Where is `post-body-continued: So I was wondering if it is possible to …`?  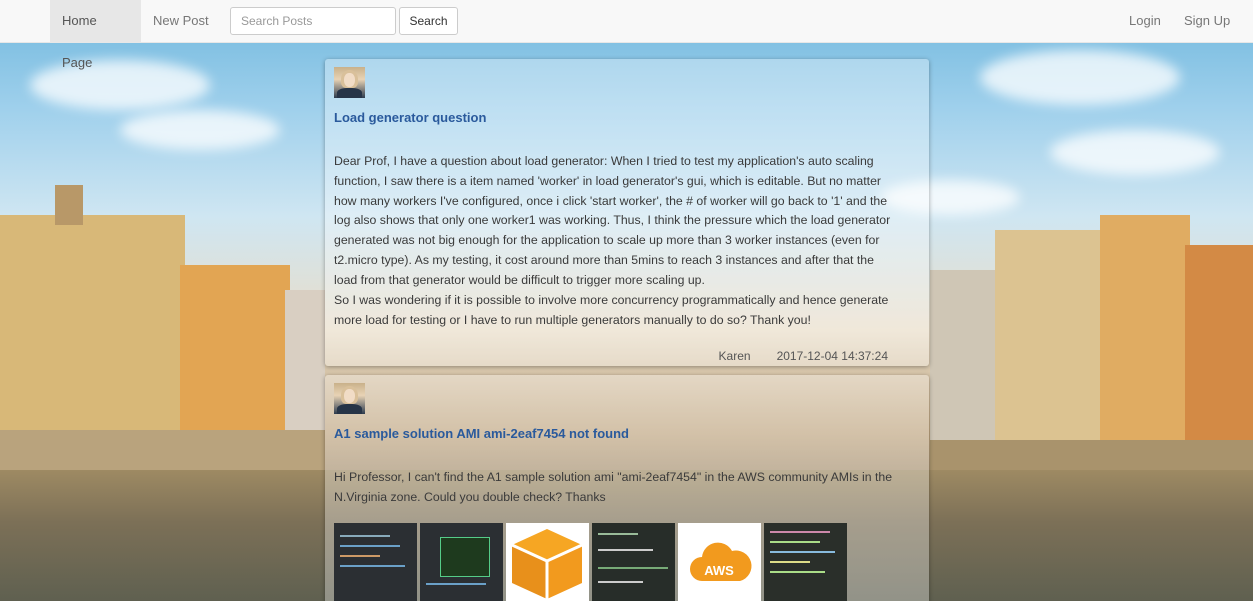 post-body-continued: So I was wondering if it is possible to … is located at coordinates (611, 310).